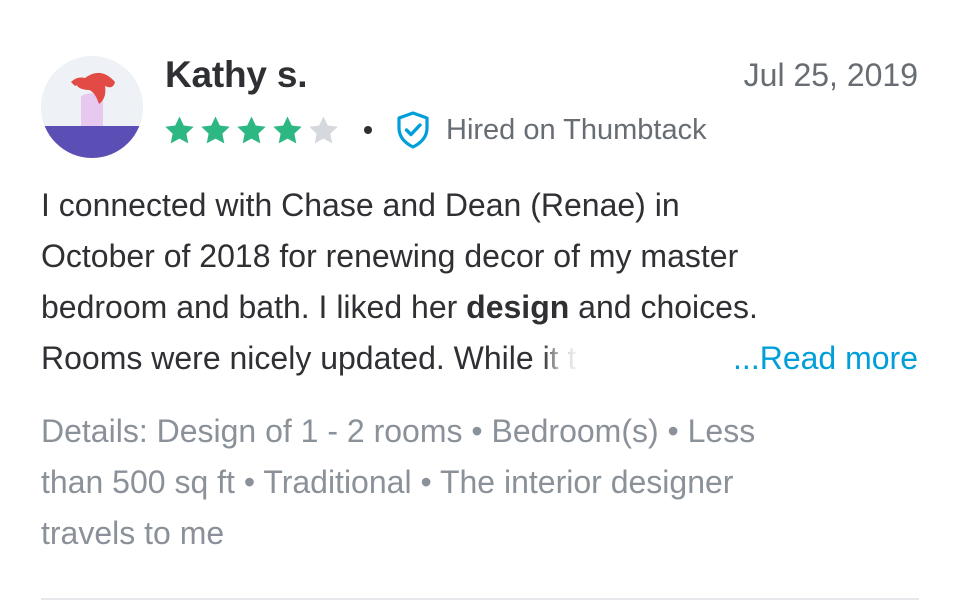 The height and width of the screenshot is (602, 960). What do you see at coordinates (663, 307) in the screenshot?
I see `review-text-segment: and choices.` at bounding box center [663, 307].